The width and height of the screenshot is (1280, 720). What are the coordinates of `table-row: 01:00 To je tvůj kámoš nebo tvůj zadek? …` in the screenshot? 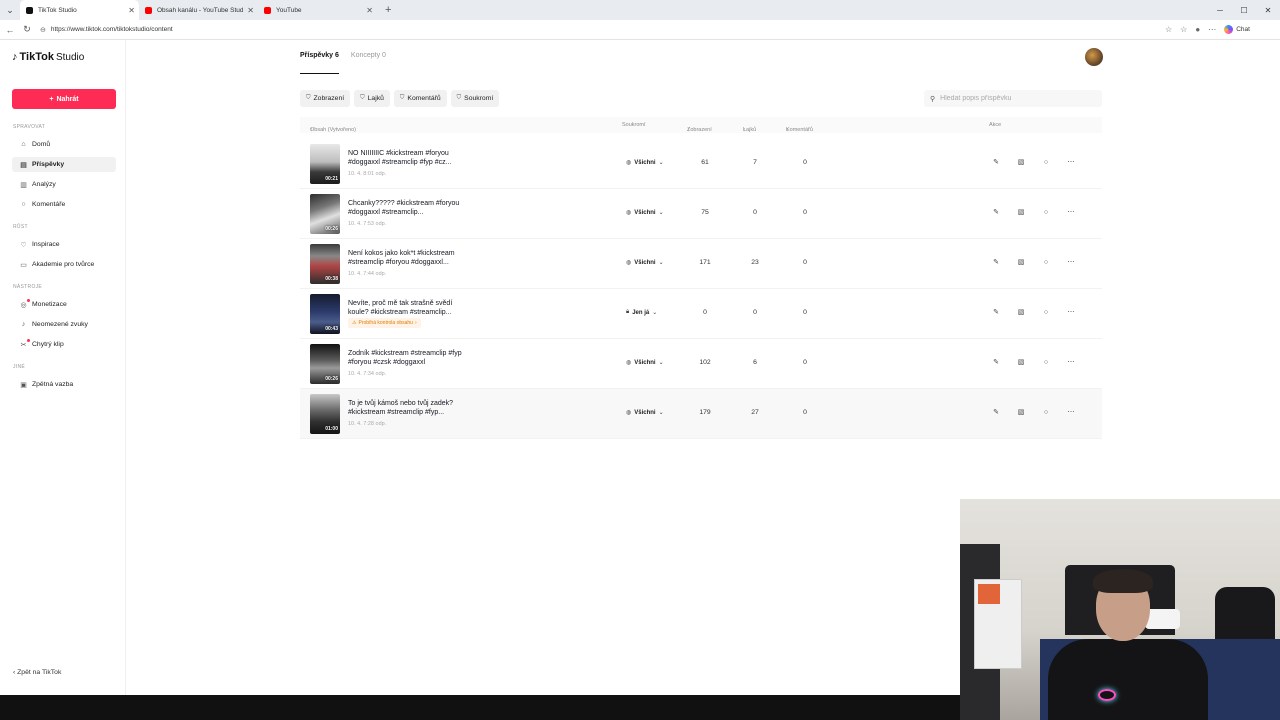 It's located at (701, 414).